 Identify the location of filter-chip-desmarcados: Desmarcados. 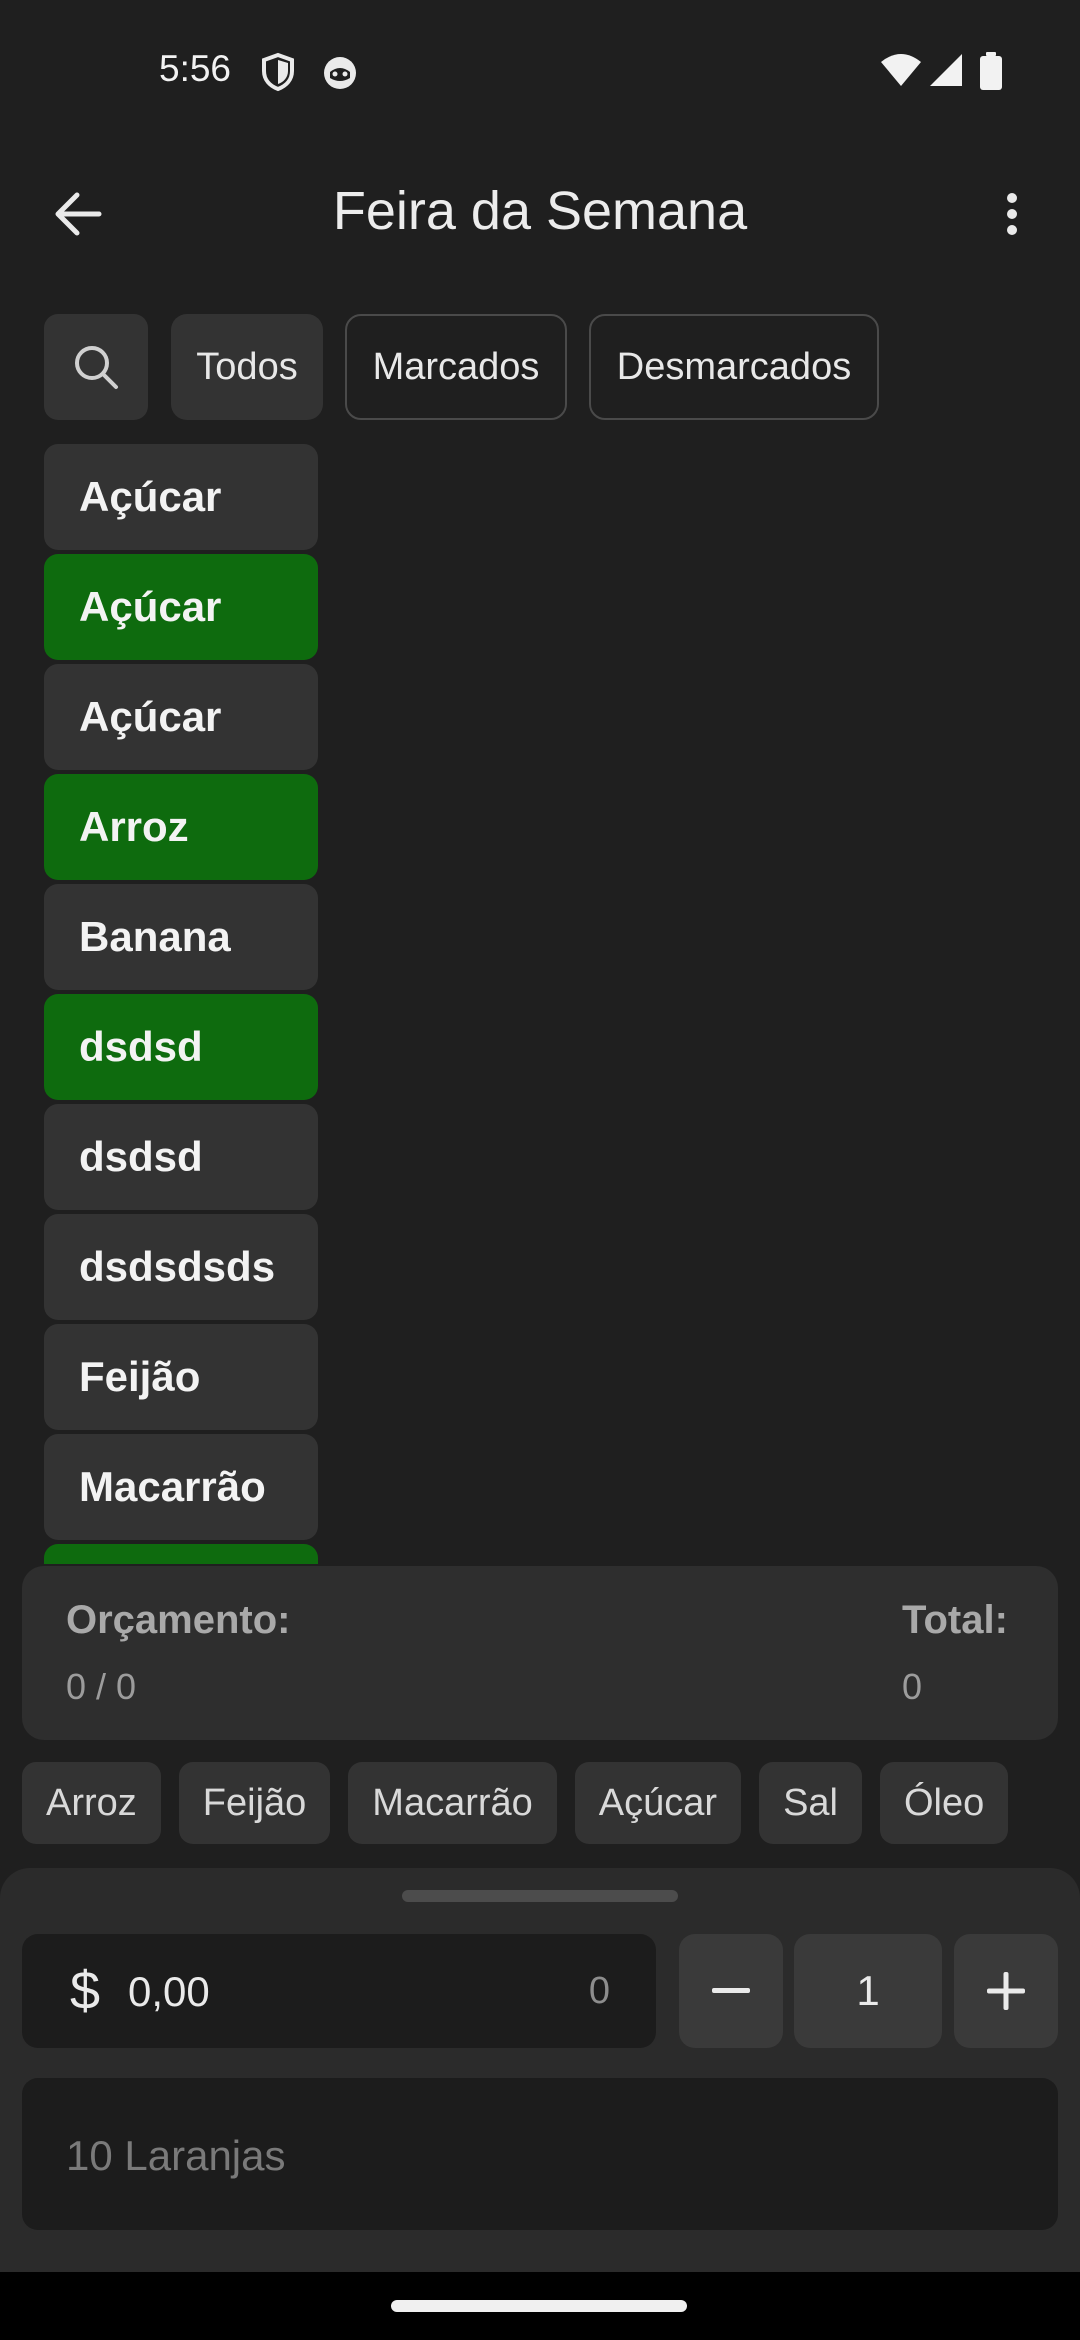
(734, 367).